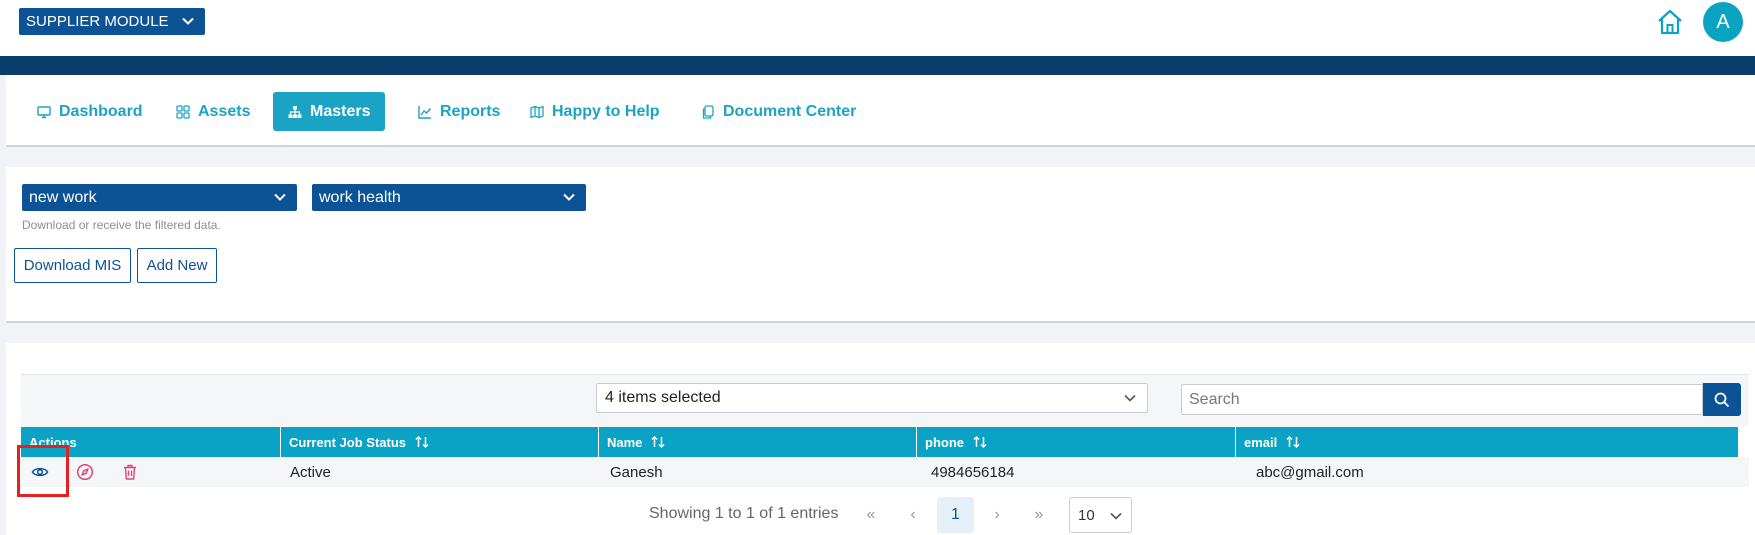 This screenshot has height=535, width=1755. I want to click on work-category-select-value: work health, so click(360, 197).